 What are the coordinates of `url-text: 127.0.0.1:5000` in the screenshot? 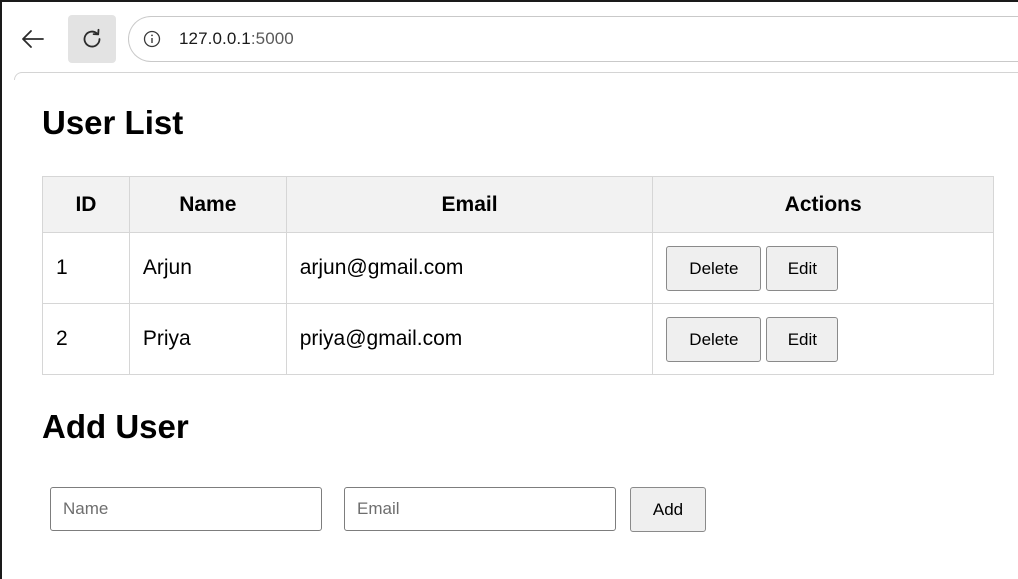 It's located at (236, 39).